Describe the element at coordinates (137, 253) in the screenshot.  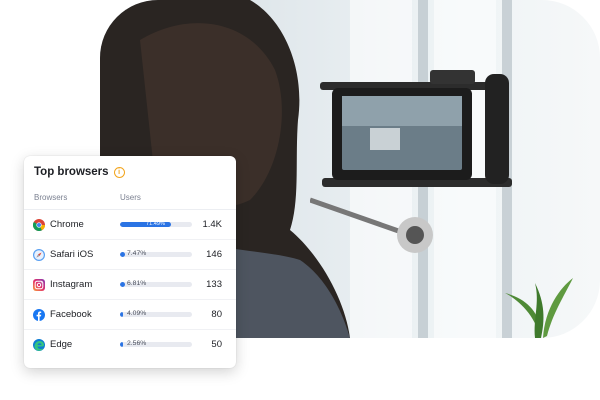
I see `usage-percent: 7.47%` at that location.